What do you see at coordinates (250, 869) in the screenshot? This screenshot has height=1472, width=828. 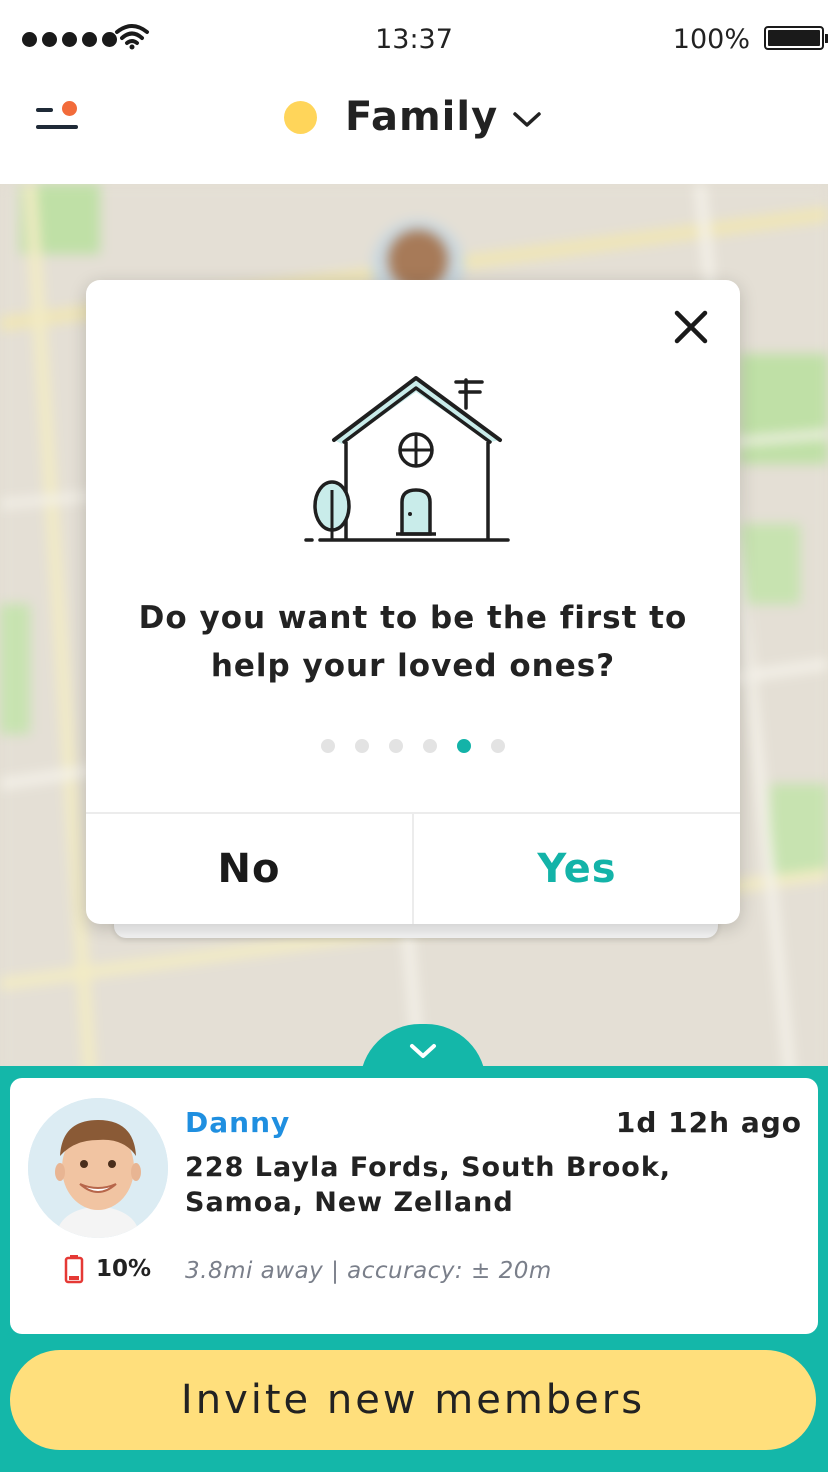 I see `no-button: No` at bounding box center [250, 869].